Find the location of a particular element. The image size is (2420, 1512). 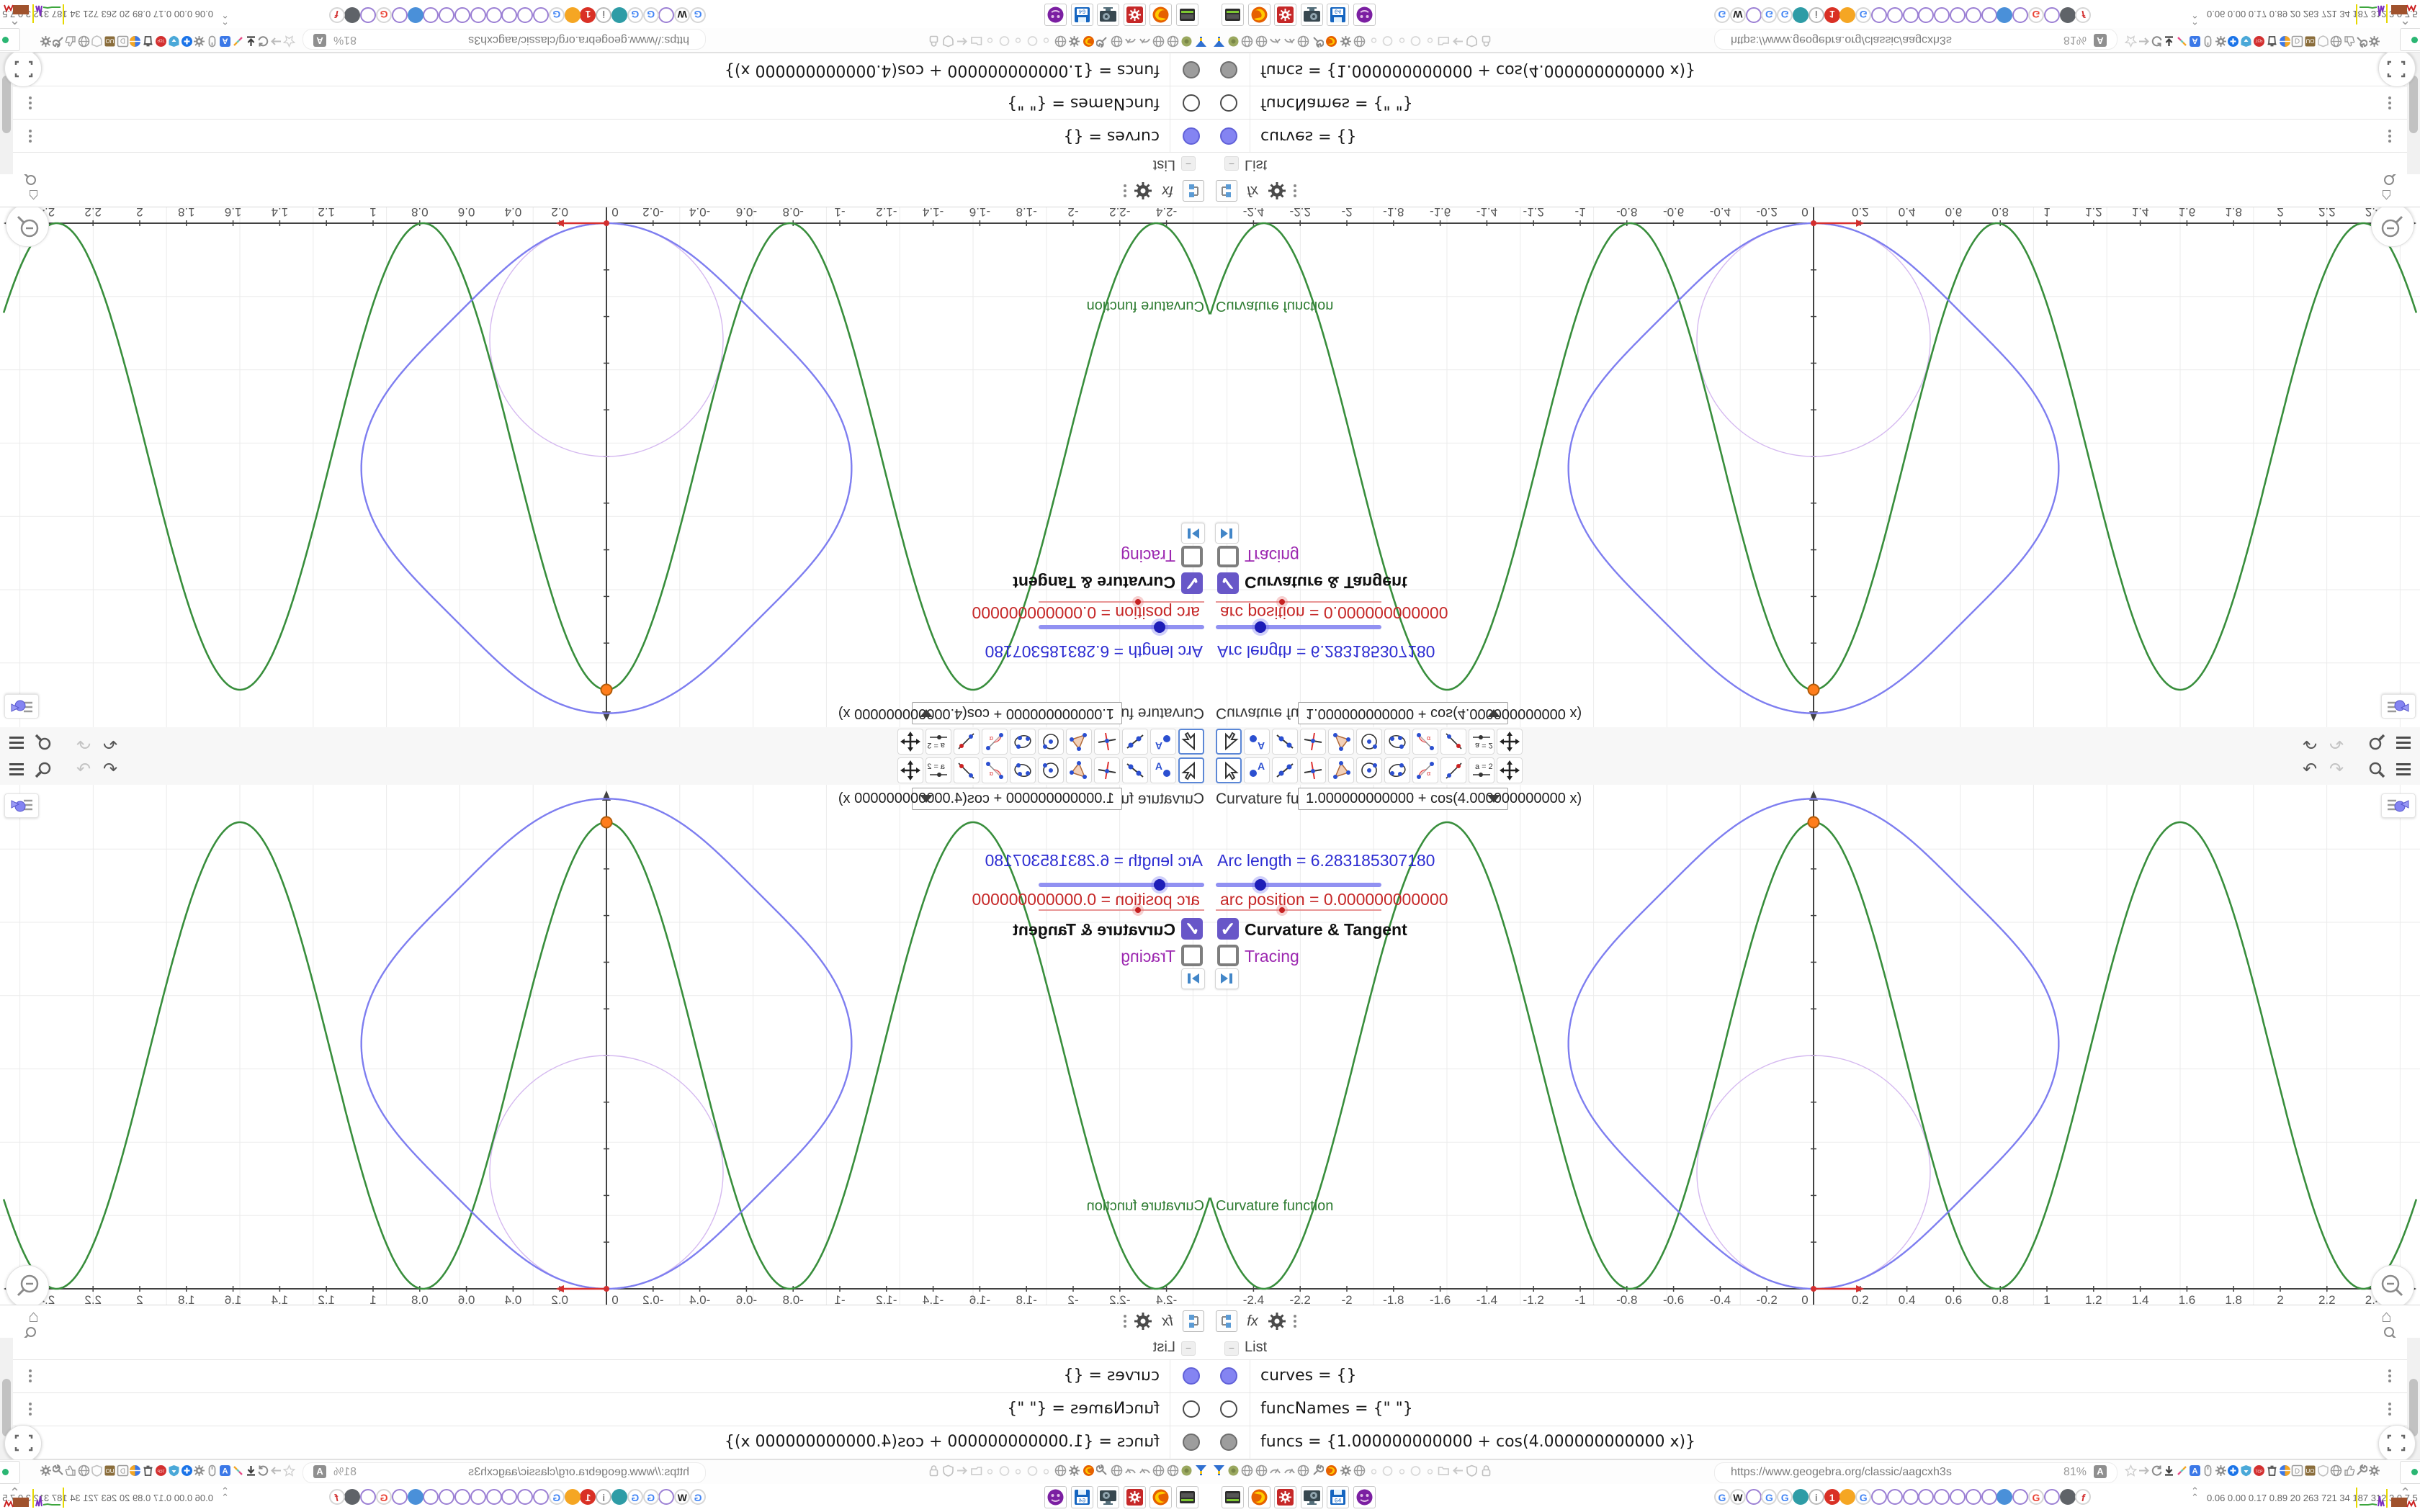

sort-by-icon is located at coordinates (1193, 191).